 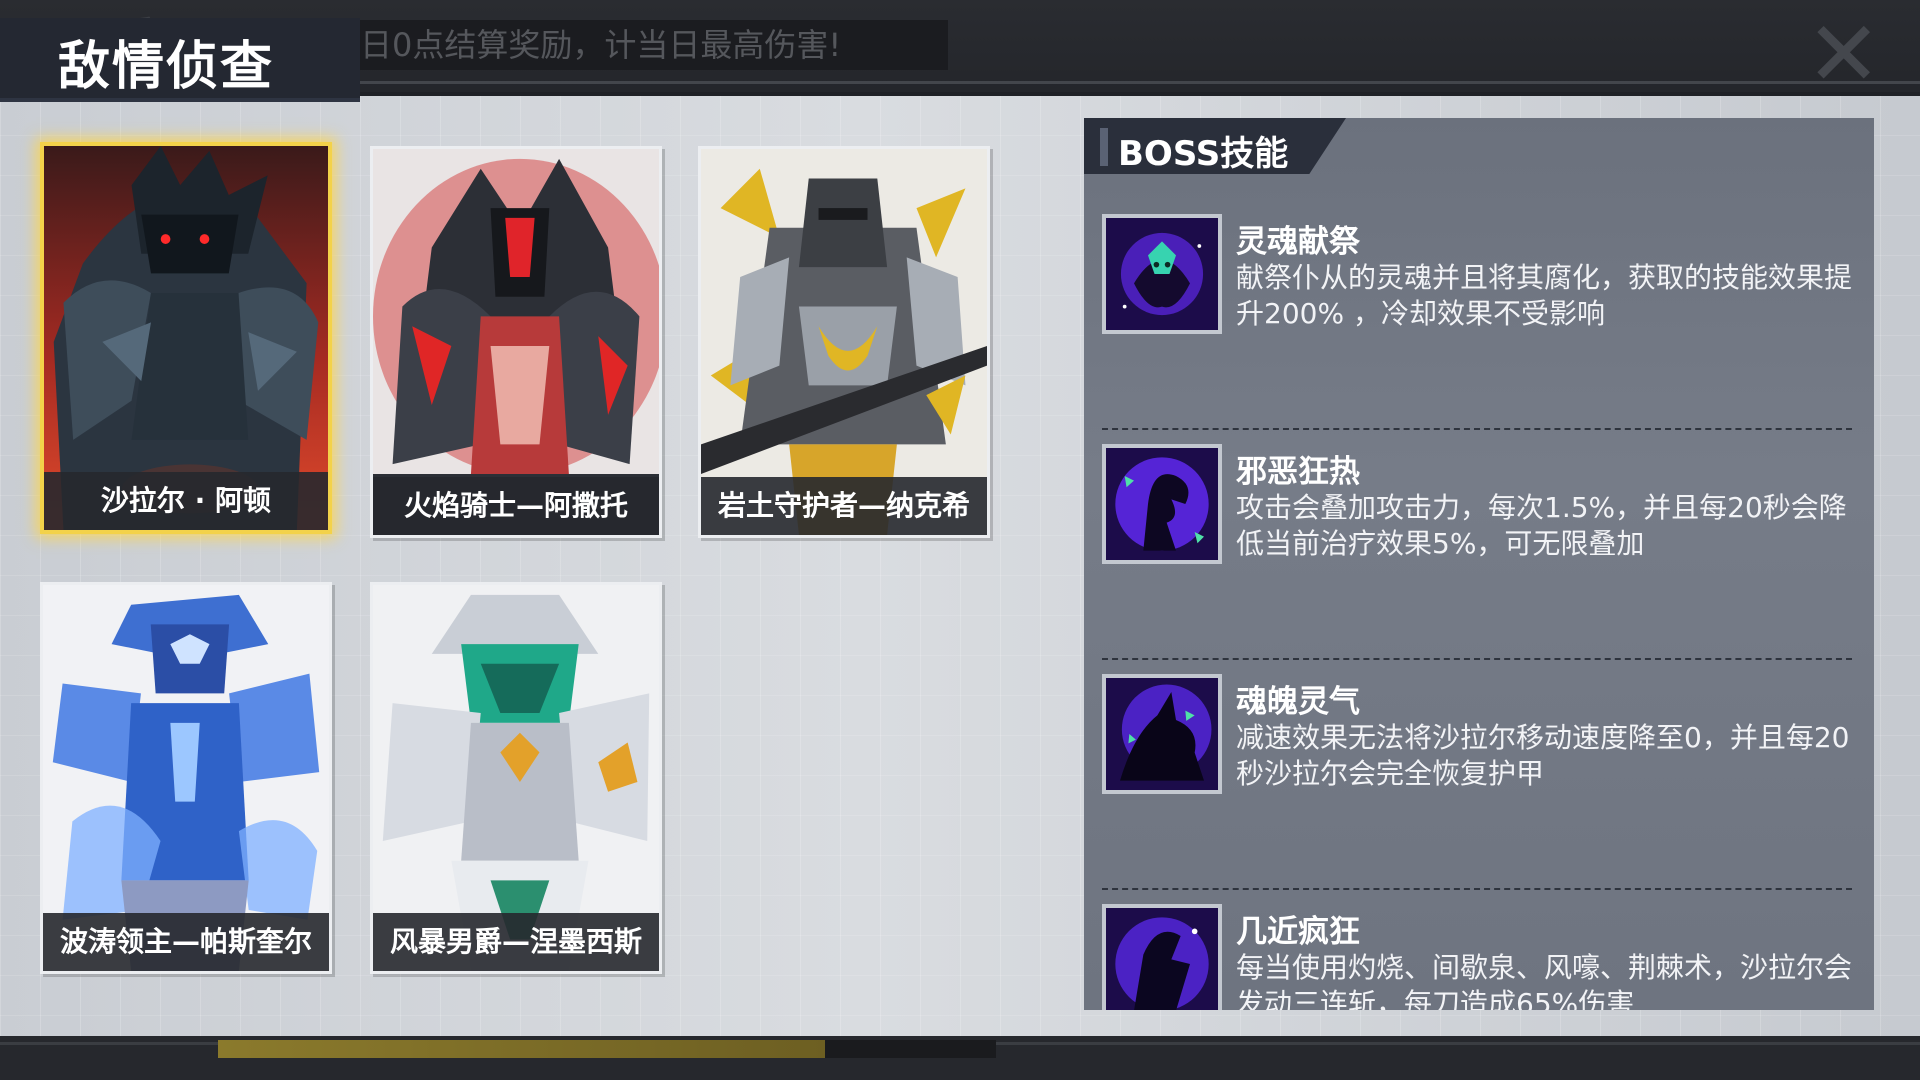 What do you see at coordinates (166, 67) in the screenshot?
I see `page-title: 敌情侦查` at bounding box center [166, 67].